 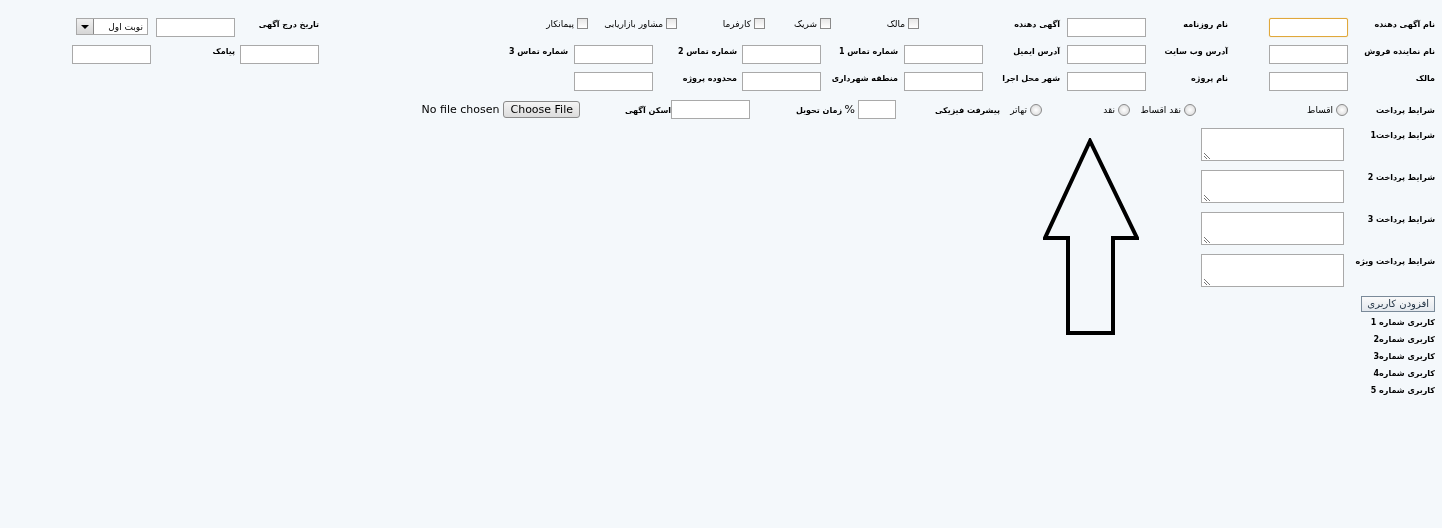 What do you see at coordinates (648, 110) in the screenshot?
I see `field-label: اسکن آگهی` at bounding box center [648, 110].